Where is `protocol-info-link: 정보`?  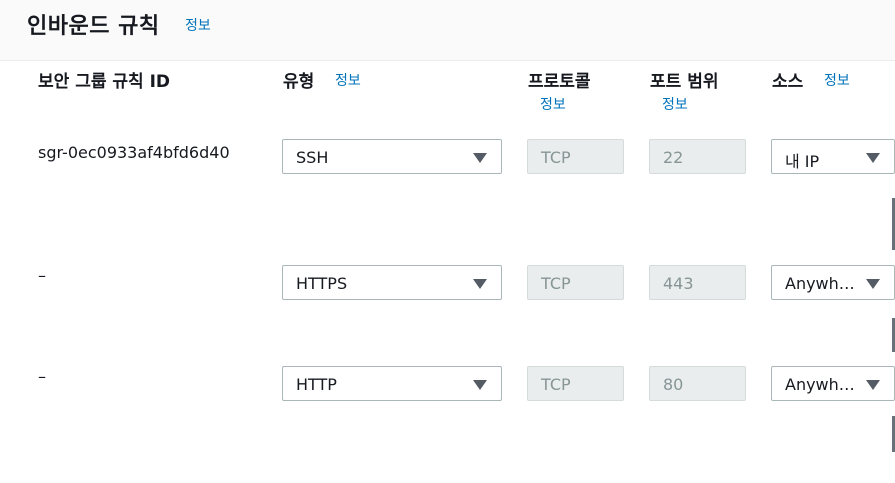 protocol-info-link: 정보 is located at coordinates (553, 104).